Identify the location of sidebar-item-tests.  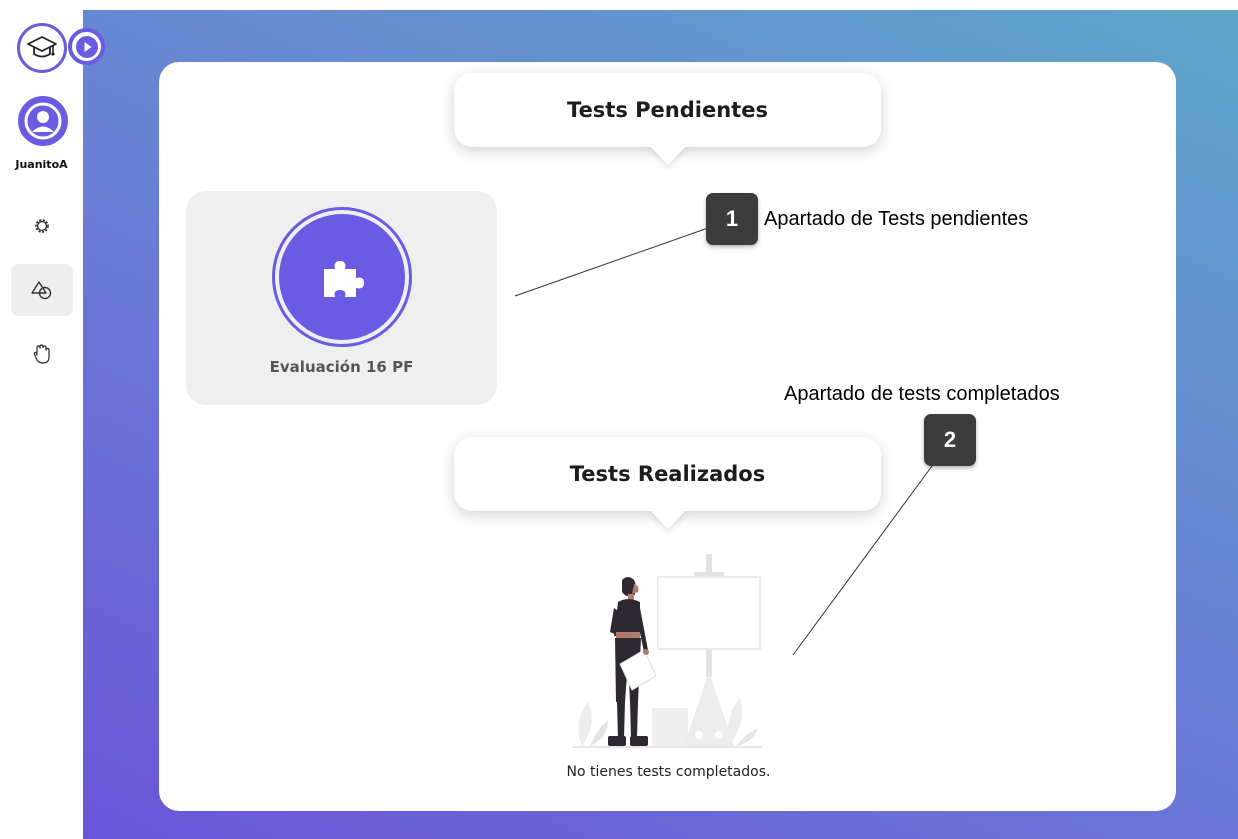
(42, 290).